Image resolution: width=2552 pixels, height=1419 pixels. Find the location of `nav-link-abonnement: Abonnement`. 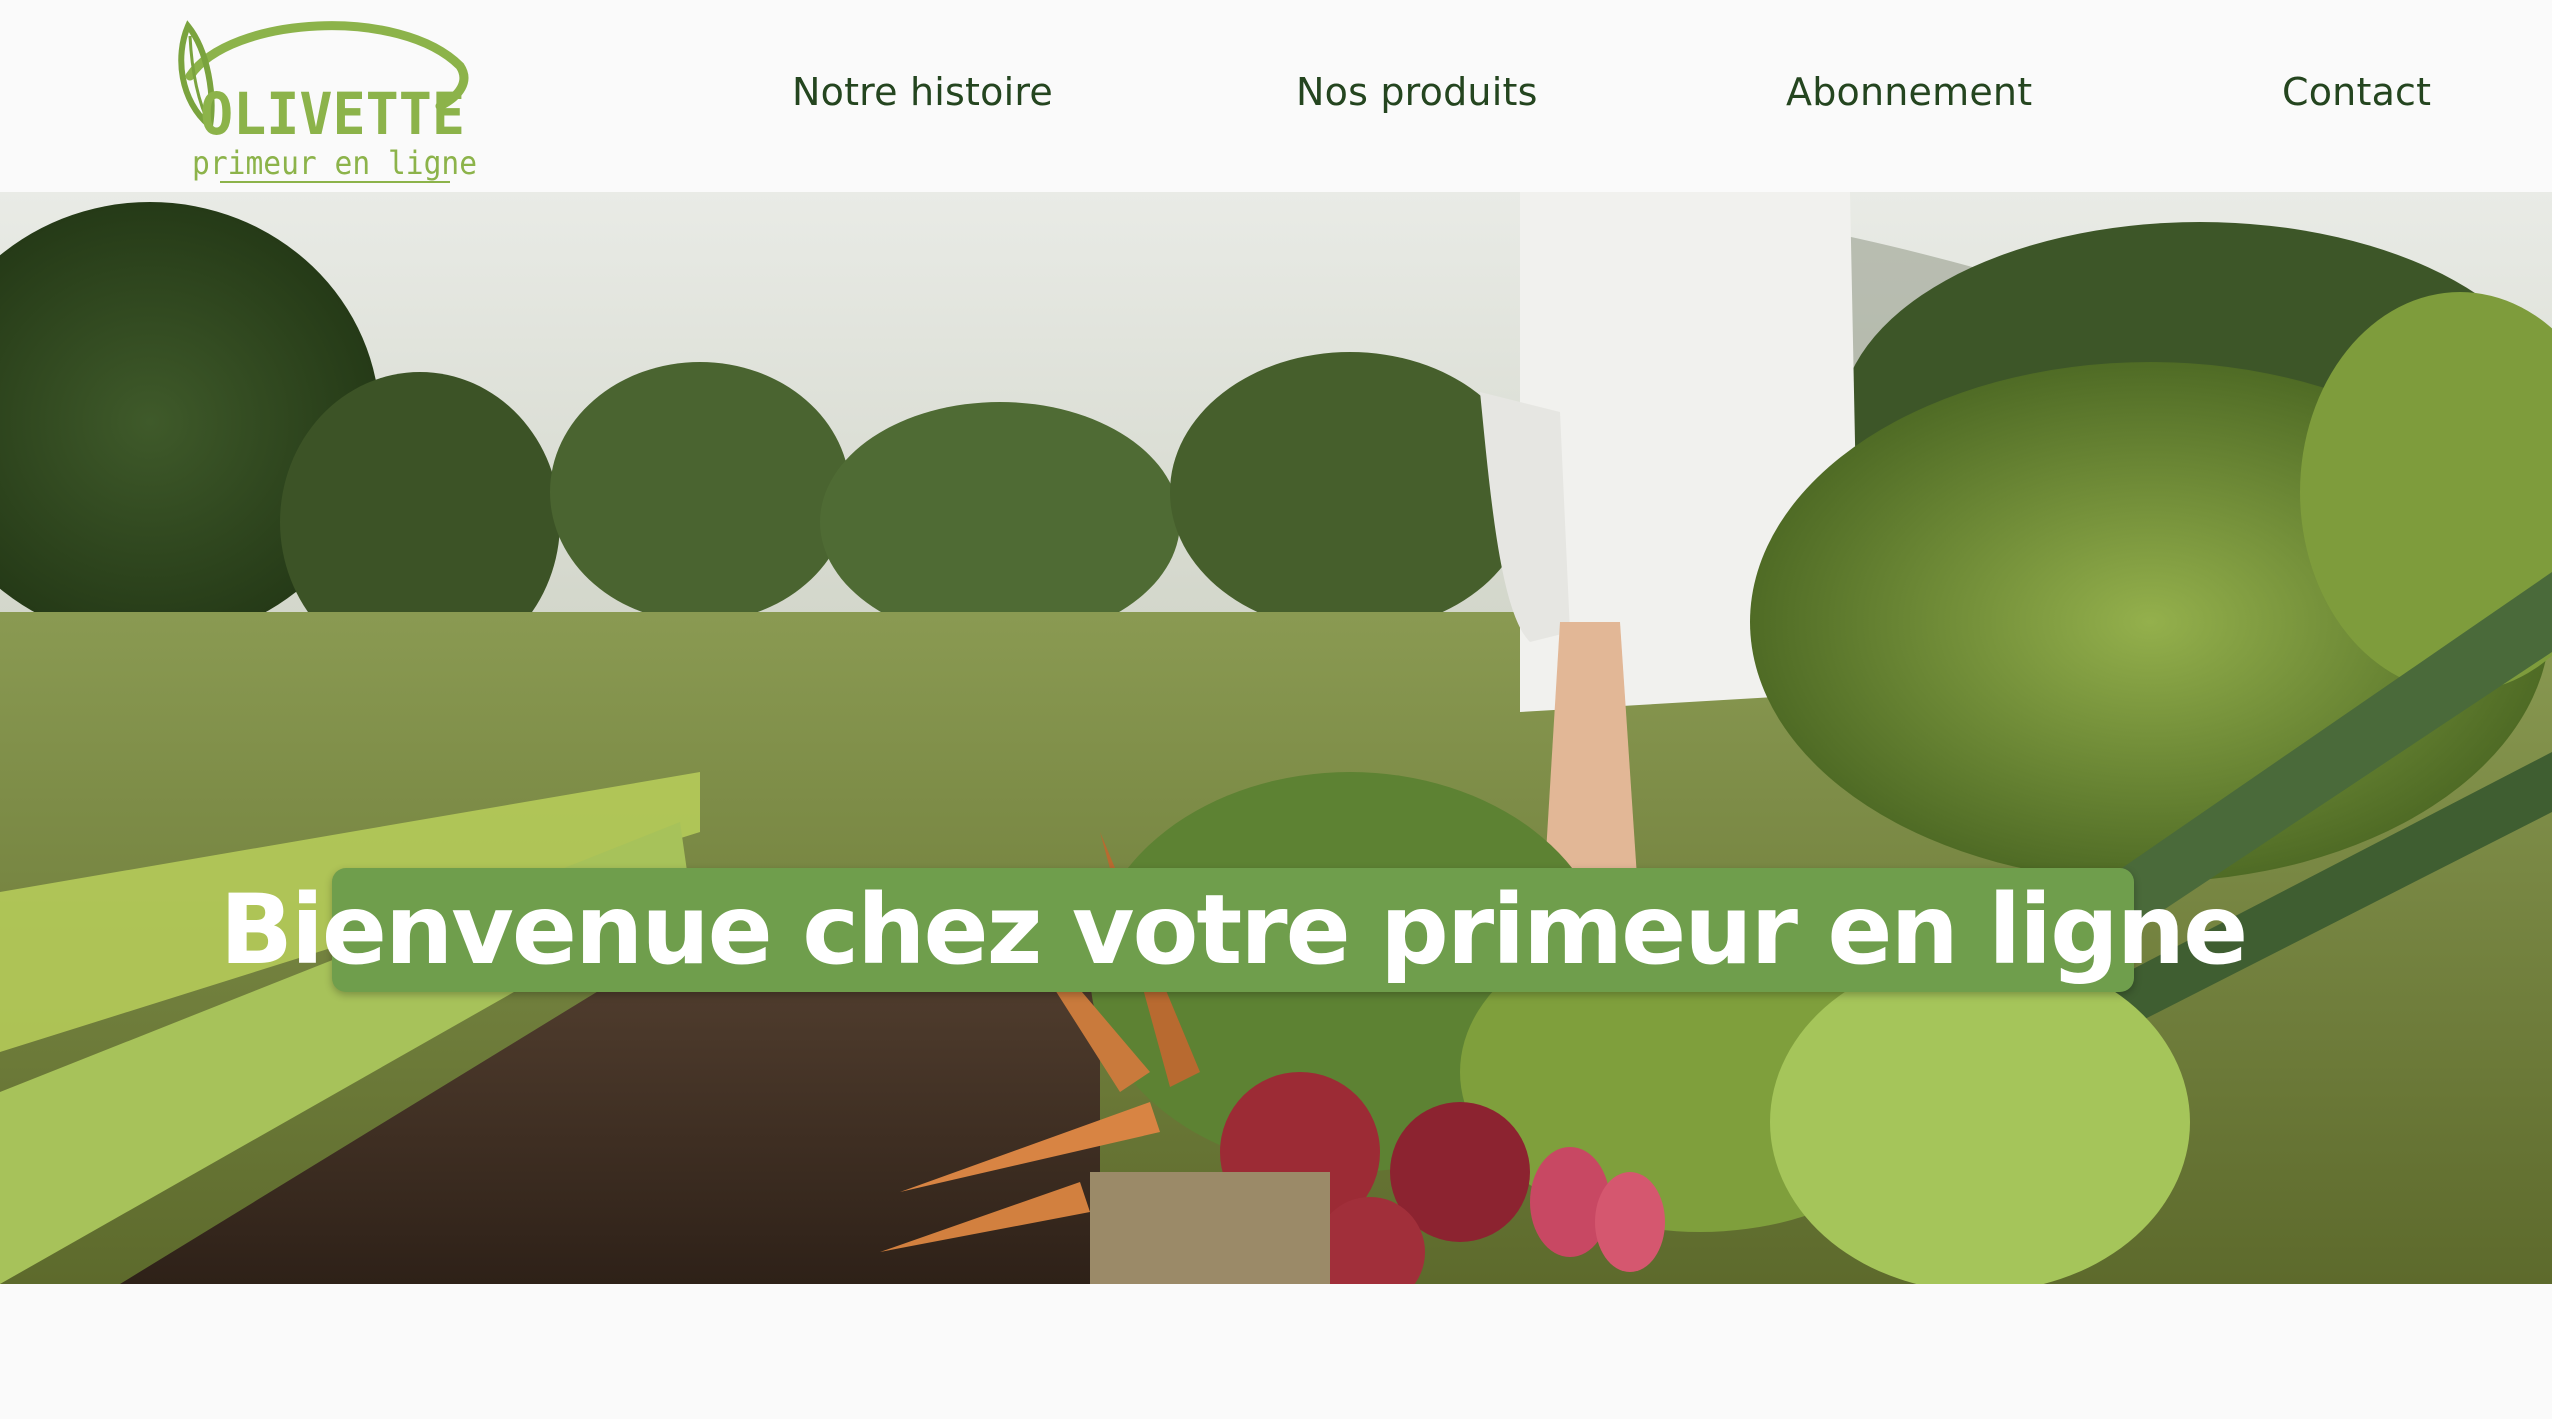

nav-link-abonnement: Abonnement is located at coordinates (1909, 92).